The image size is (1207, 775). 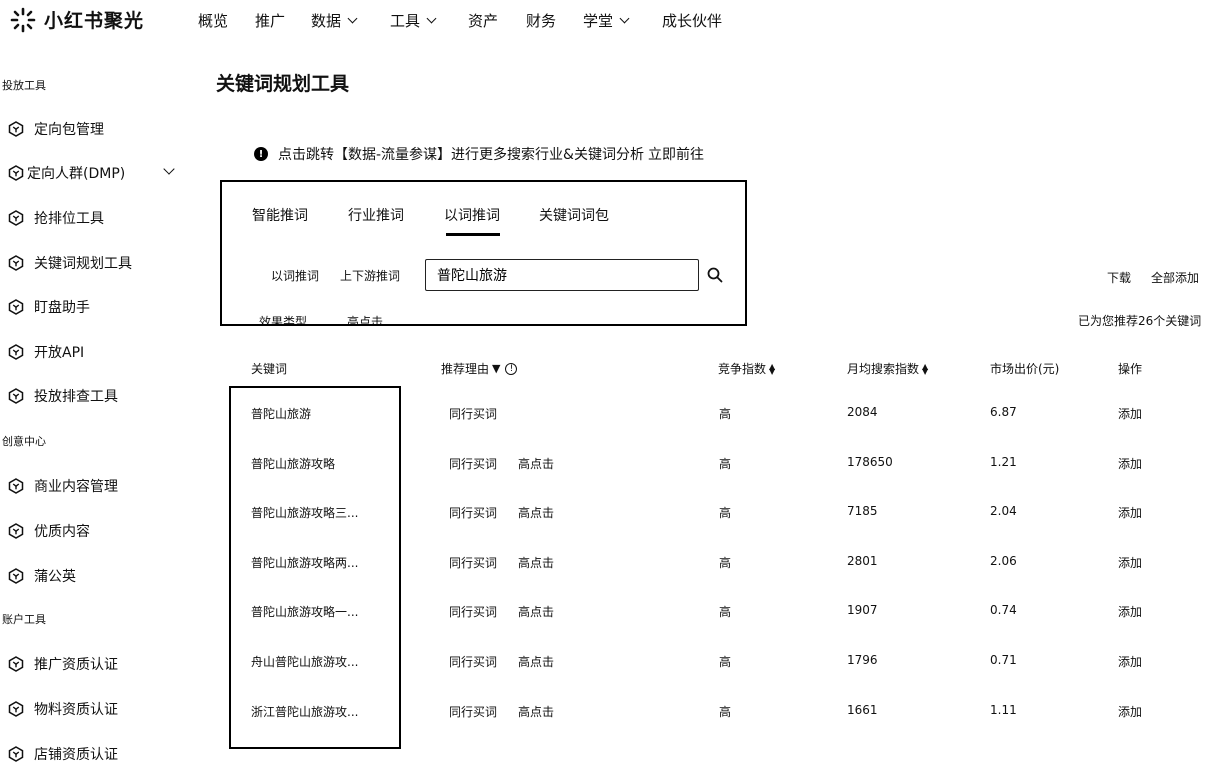 I want to click on subtab-upstream-downstream: 上下游推词, so click(x=370, y=275).